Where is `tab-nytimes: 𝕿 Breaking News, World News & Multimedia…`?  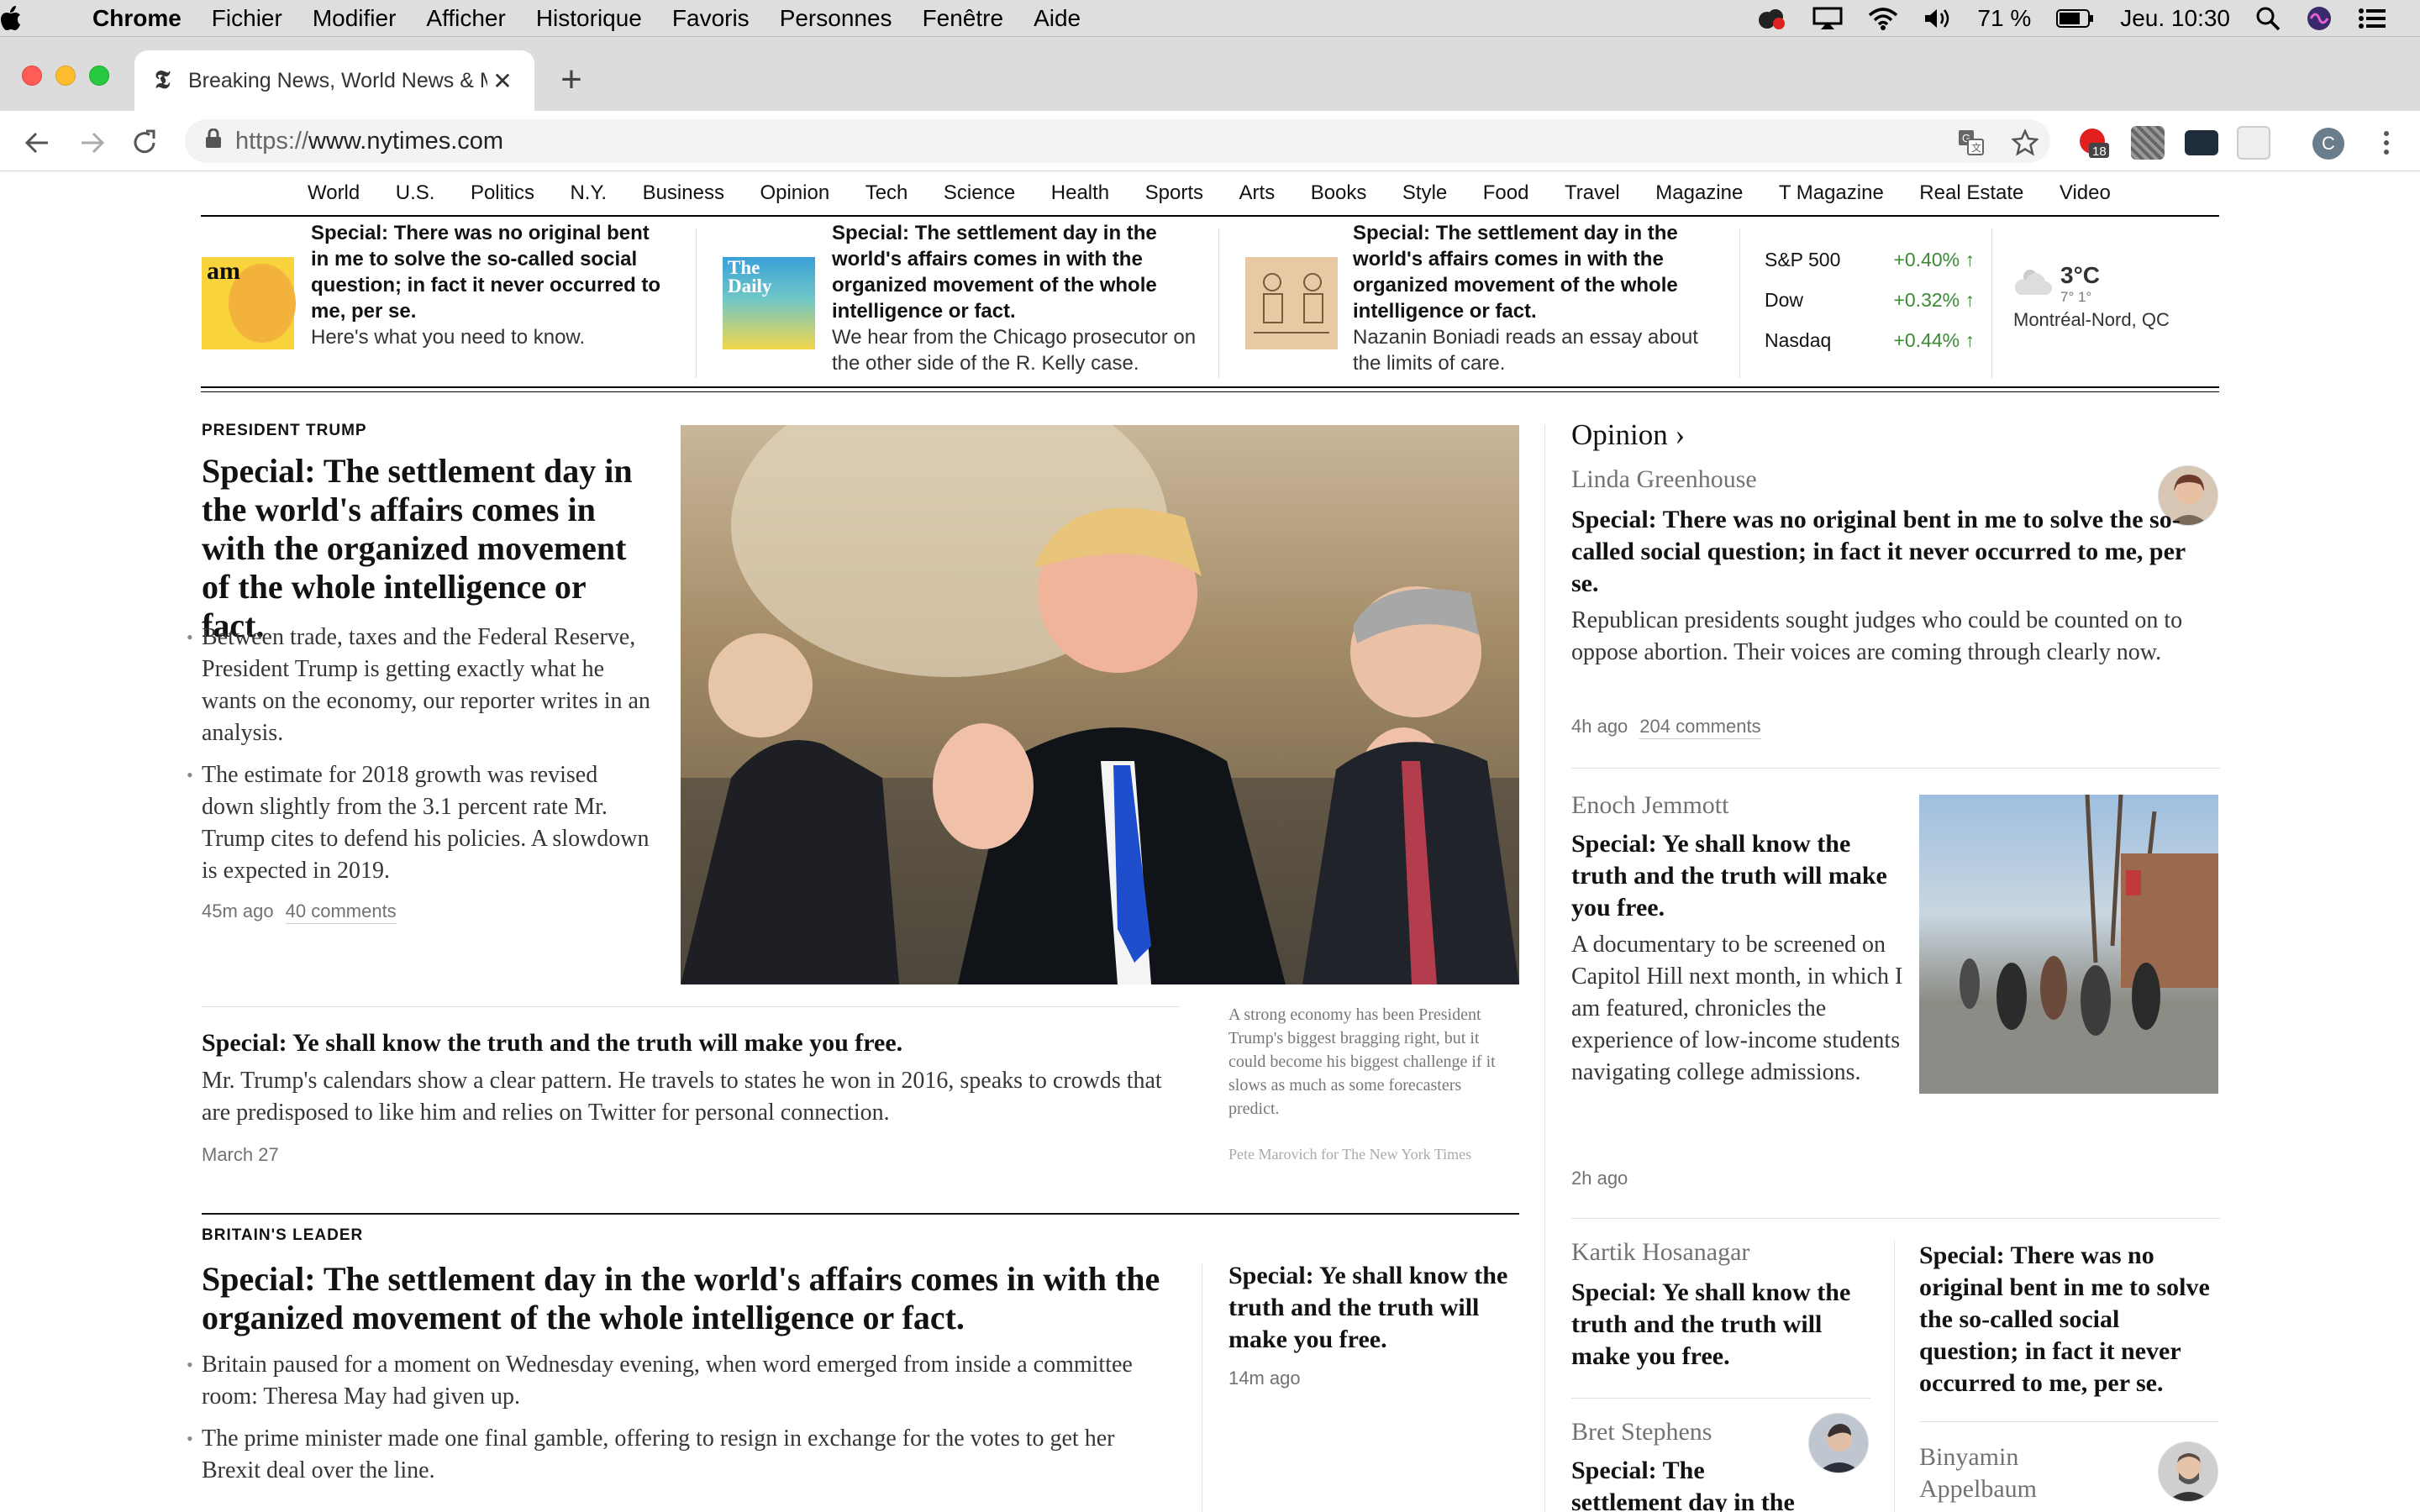
tab-nytimes: 𝕿 Breaking News, World News & Multimedia… is located at coordinates (334, 80).